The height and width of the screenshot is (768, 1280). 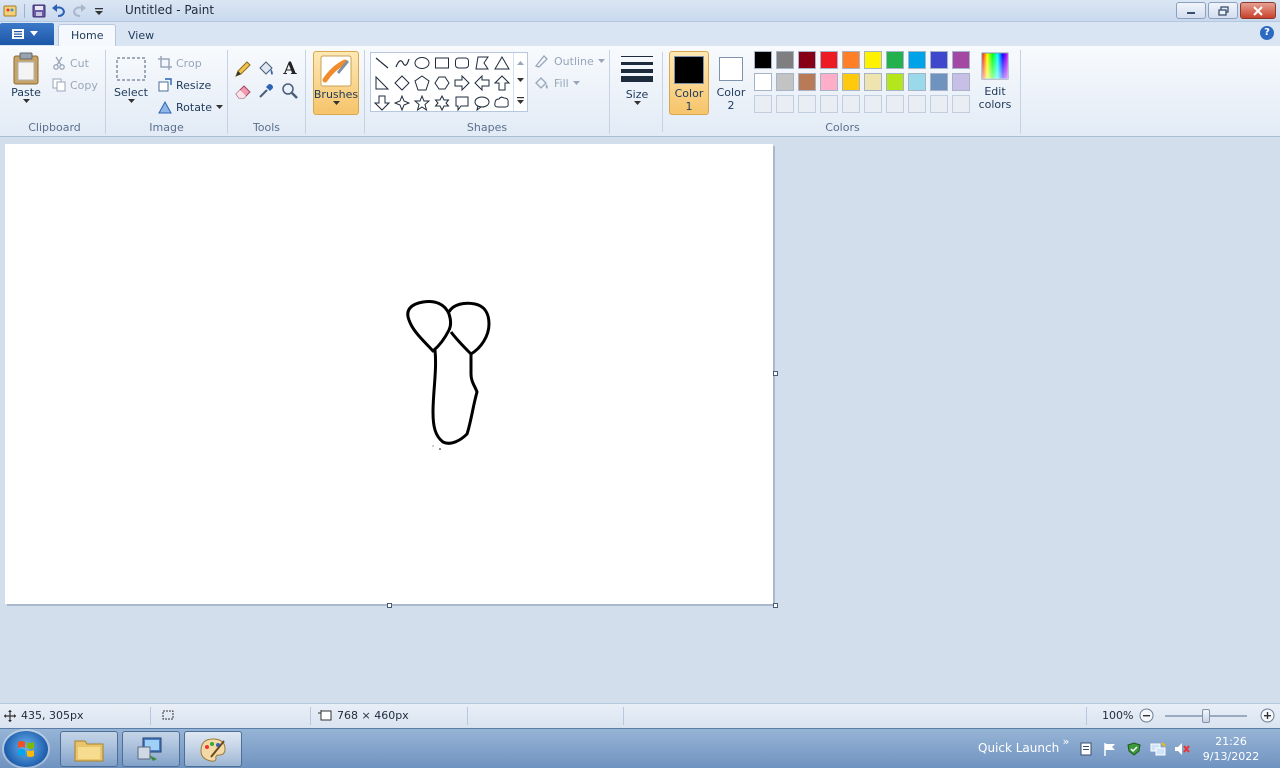 I want to click on tray-document-icon, so click(x=1086, y=749).